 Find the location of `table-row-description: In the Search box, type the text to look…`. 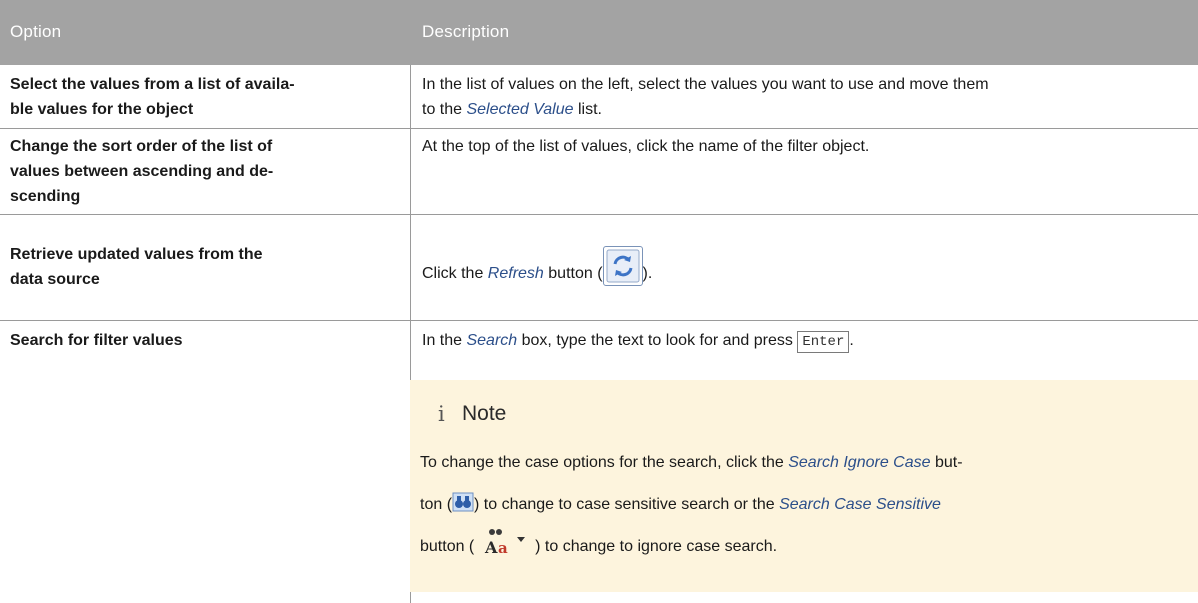

table-row-description: In the Search box, type the text to look… is located at coordinates (807, 340).